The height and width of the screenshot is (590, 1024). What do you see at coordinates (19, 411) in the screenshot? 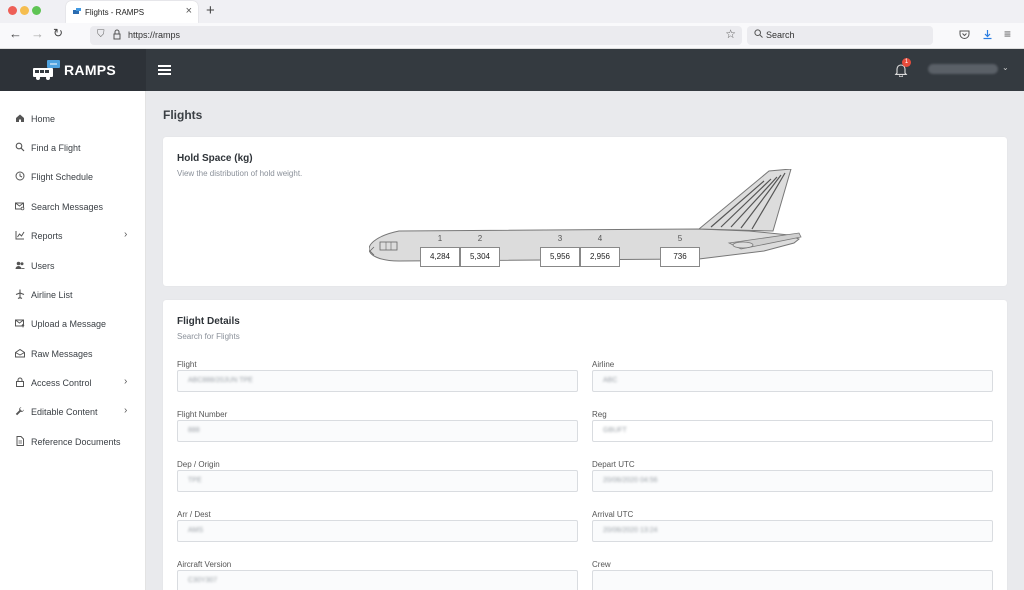
I see `wrench-icon` at bounding box center [19, 411].